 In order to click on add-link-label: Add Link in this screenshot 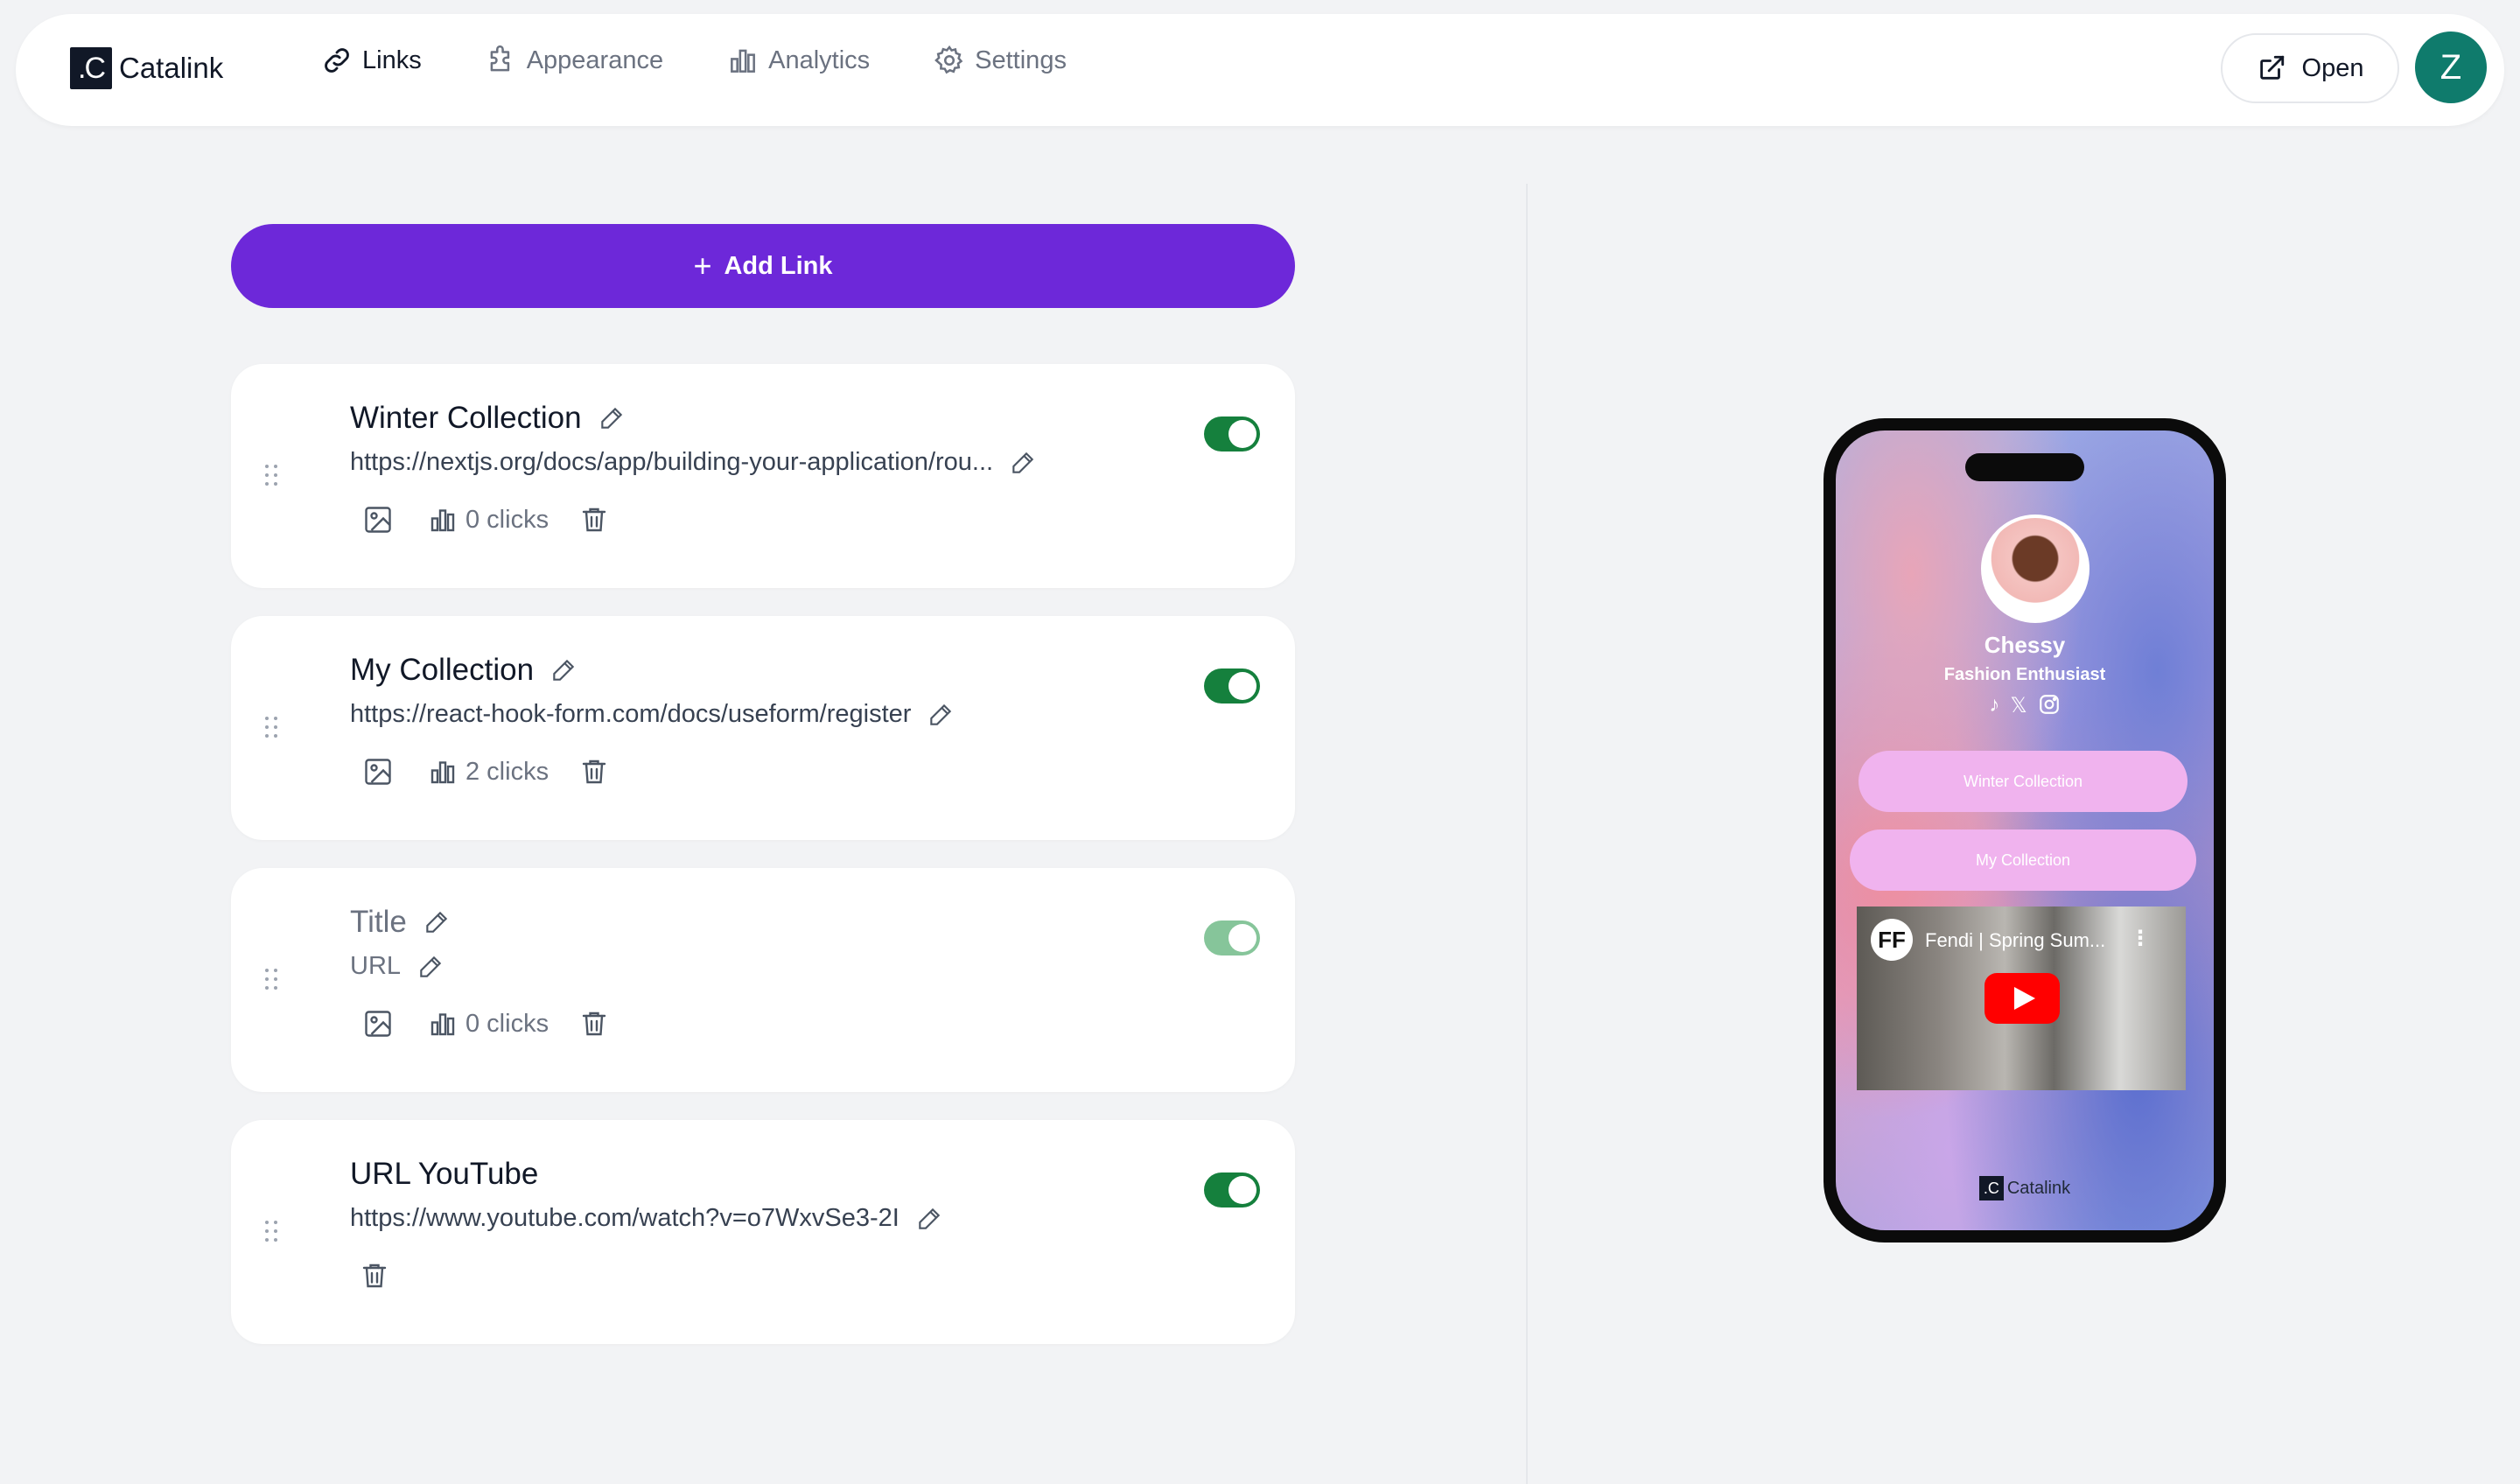, I will do `click(778, 265)`.